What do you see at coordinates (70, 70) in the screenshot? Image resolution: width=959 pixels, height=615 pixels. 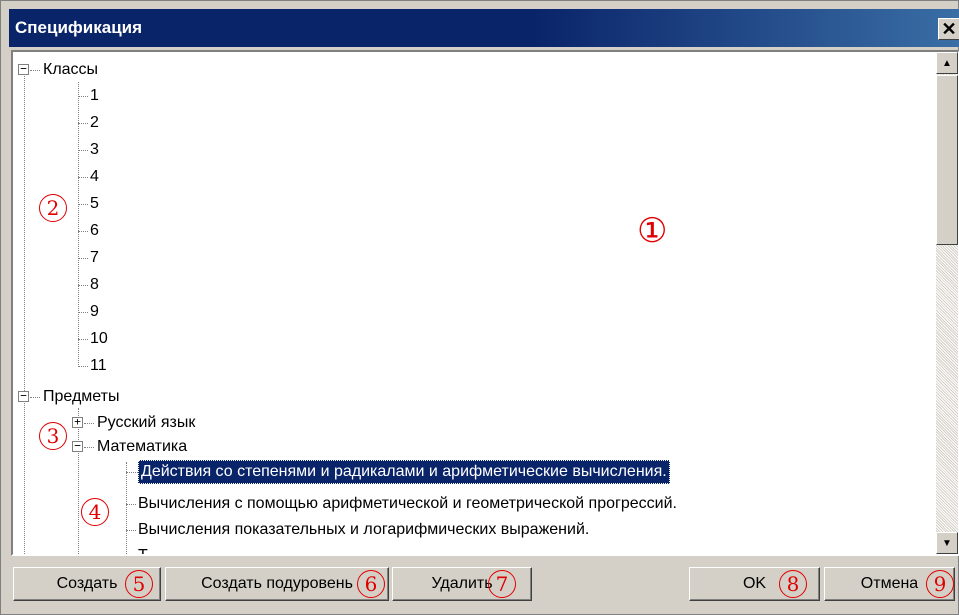 I see `tree-node-classes: Классы` at bounding box center [70, 70].